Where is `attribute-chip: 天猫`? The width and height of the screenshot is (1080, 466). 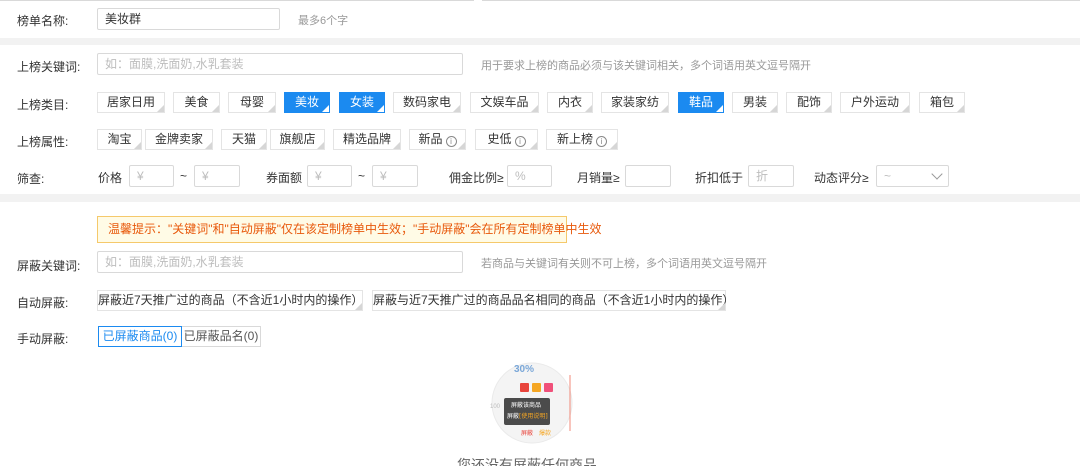
attribute-chip: 天猫 is located at coordinates (244, 139).